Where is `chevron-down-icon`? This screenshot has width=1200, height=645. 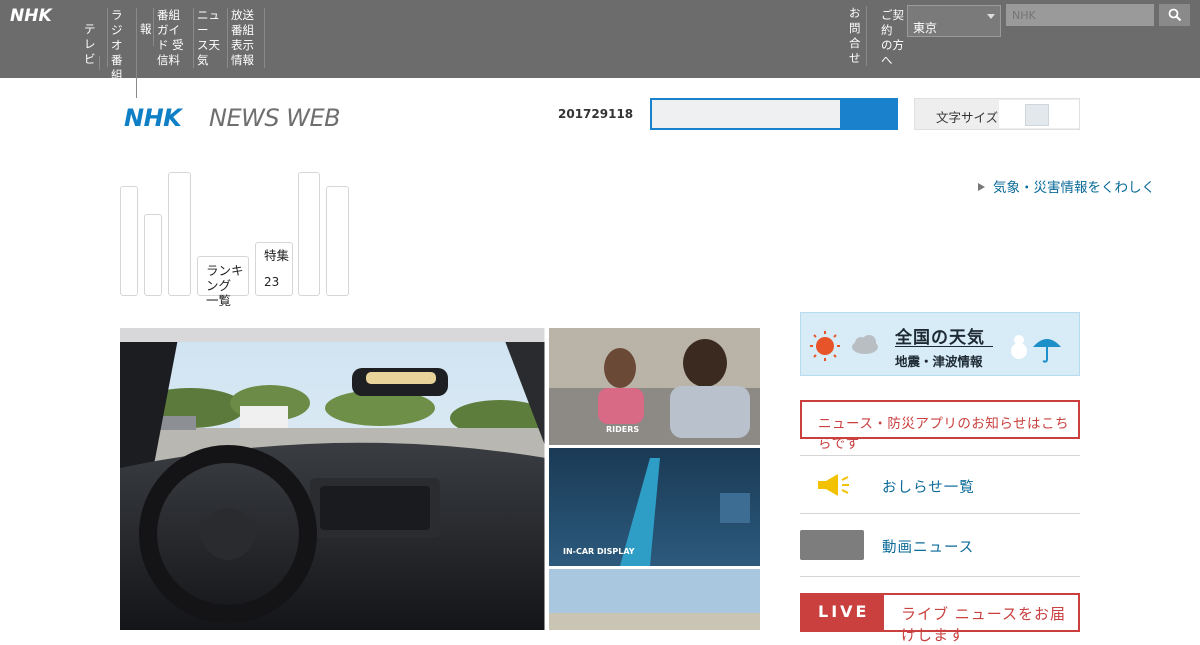
chevron-down-icon is located at coordinates (991, 16).